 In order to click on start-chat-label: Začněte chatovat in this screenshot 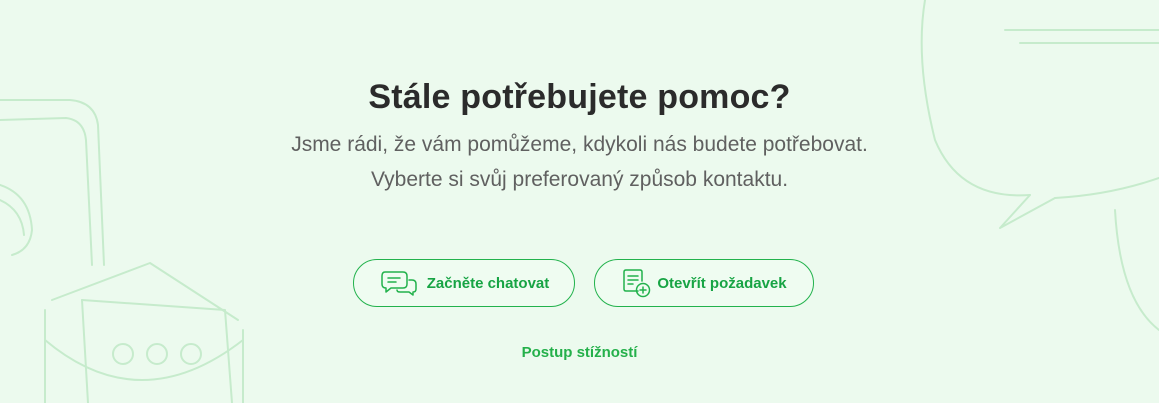, I will do `click(488, 283)`.